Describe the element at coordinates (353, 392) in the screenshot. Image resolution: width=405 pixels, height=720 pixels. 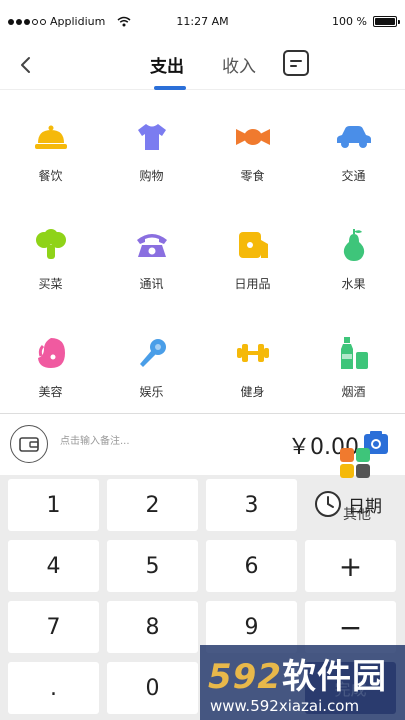
I see `category-label: 烟酒` at that location.